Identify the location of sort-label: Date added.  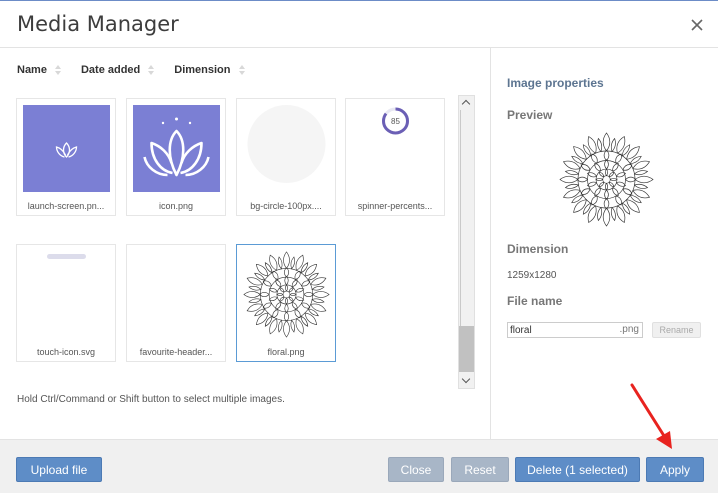
(110, 70).